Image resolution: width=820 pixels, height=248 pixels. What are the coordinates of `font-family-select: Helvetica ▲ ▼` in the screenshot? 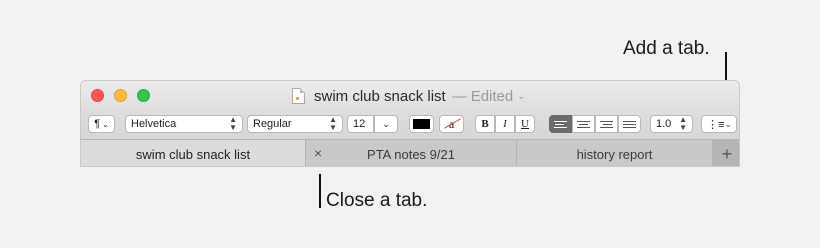 It's located at (184, 124).